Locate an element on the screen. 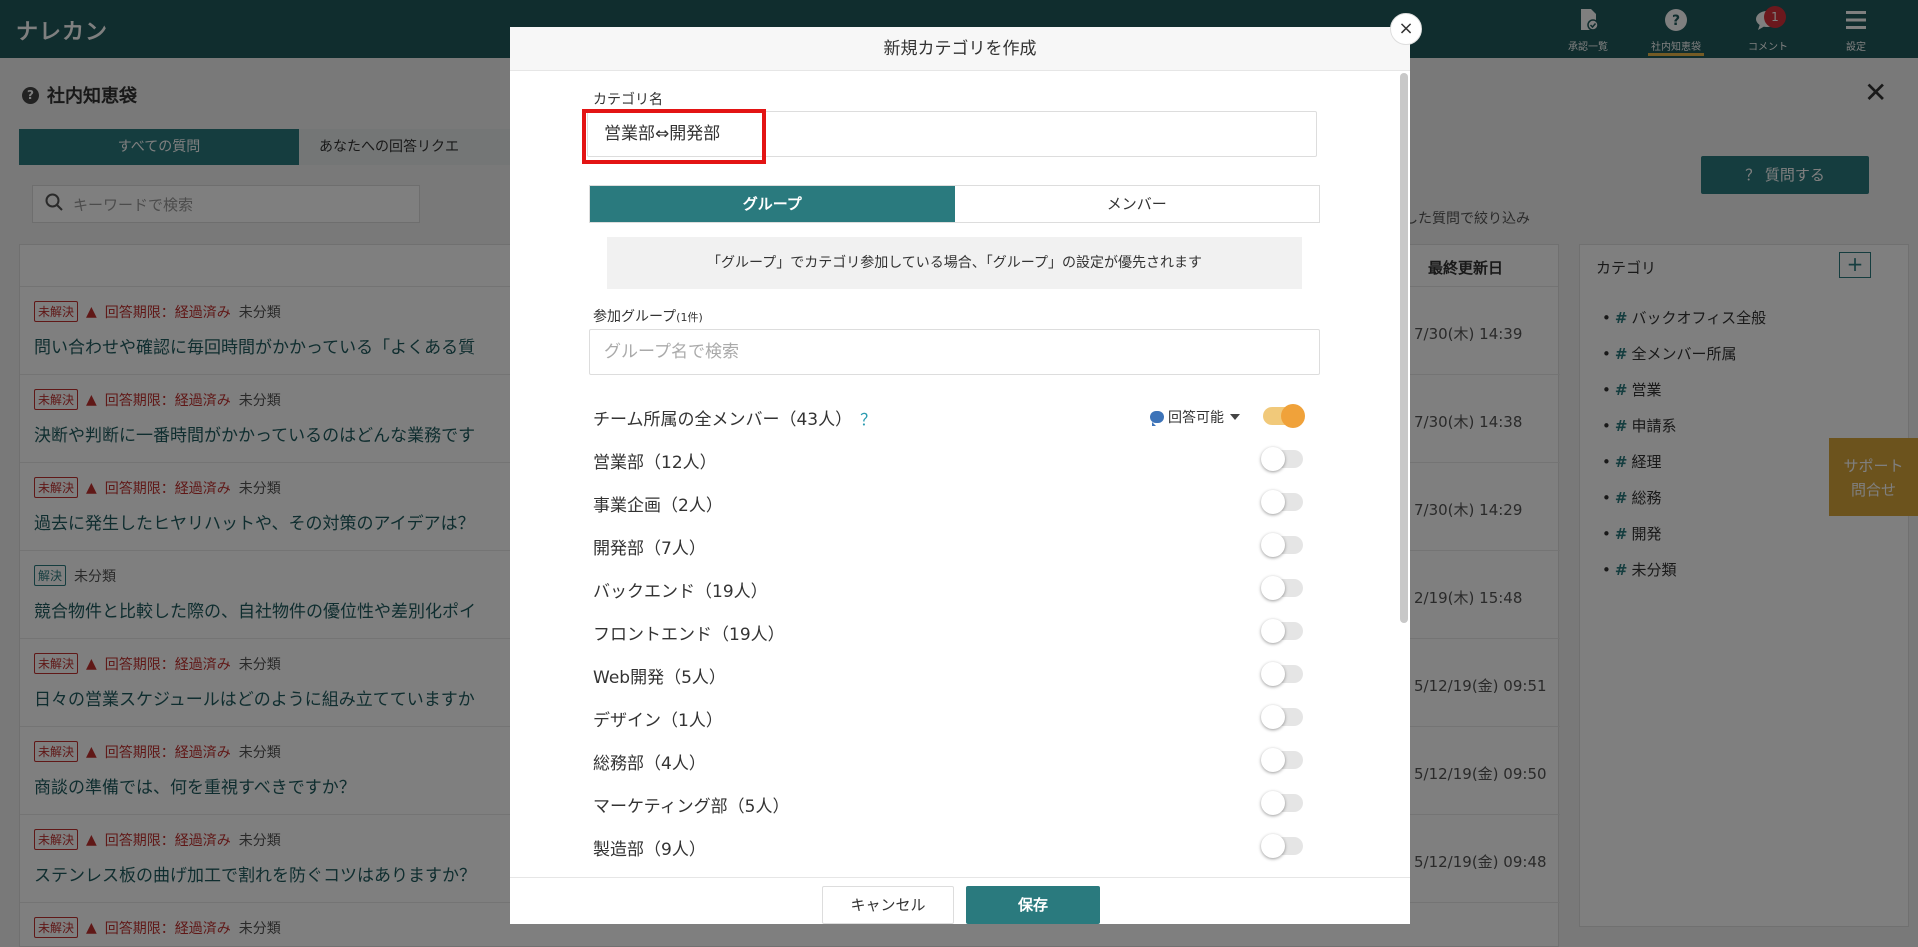 This screenshot has height=947, width=1918. cancel-button: キャンセル is located at coordinates (888, 905).